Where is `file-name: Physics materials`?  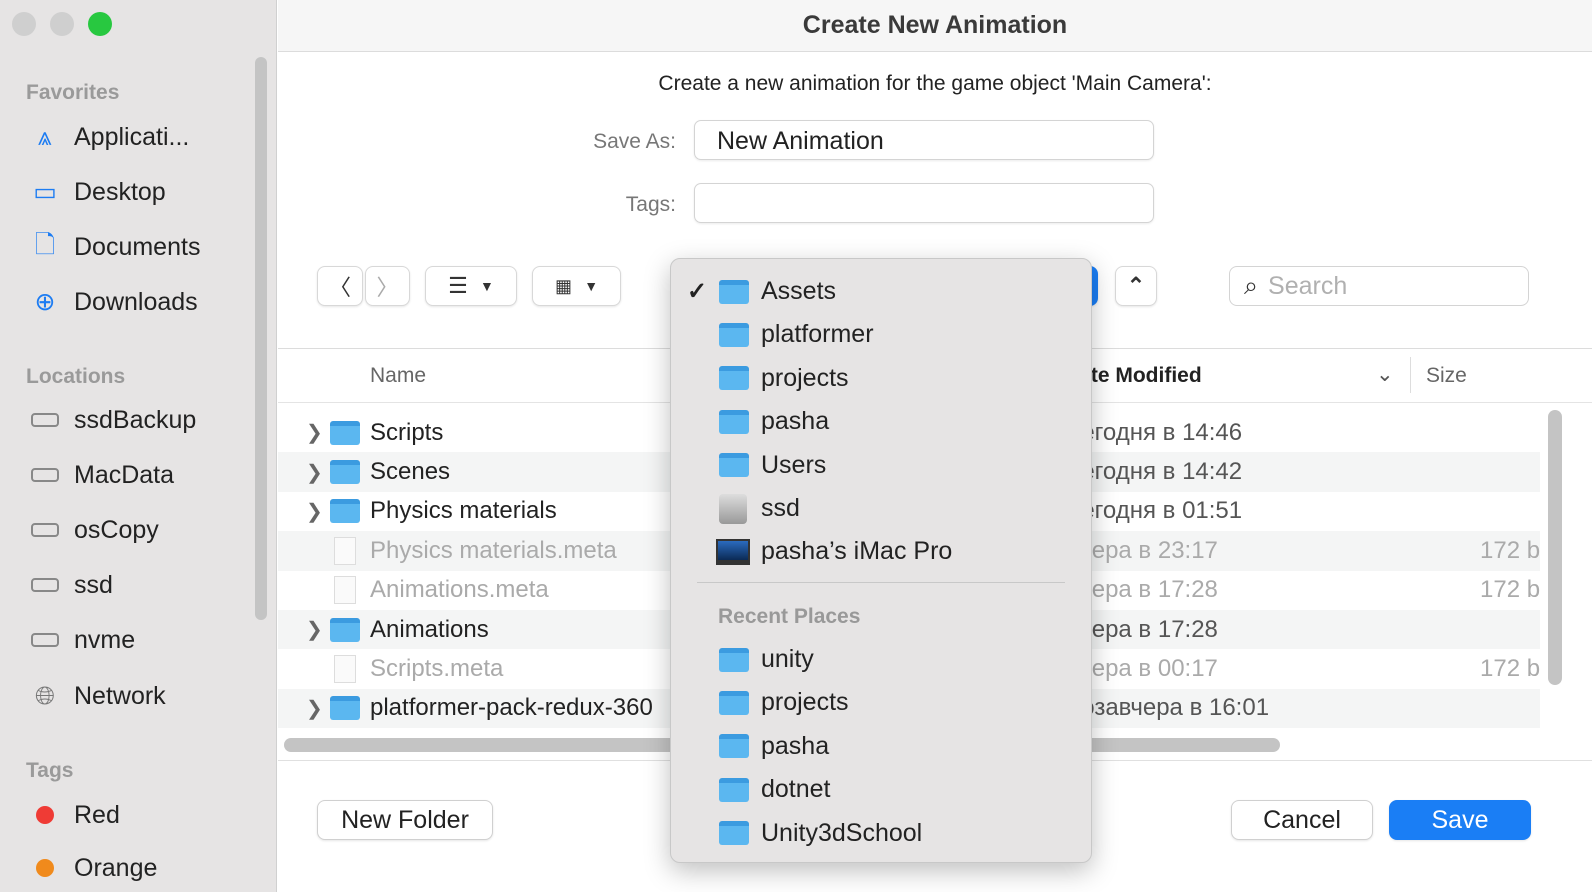
file-name: Physics materials is located at coordinates (463, 511).